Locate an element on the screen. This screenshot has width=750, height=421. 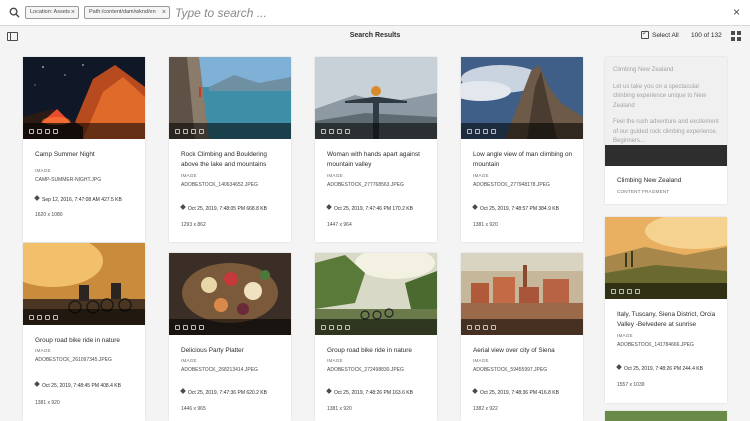
path-filter-tag: Path:/content/dam/wknd/en × is located at coordinates (127, 12).